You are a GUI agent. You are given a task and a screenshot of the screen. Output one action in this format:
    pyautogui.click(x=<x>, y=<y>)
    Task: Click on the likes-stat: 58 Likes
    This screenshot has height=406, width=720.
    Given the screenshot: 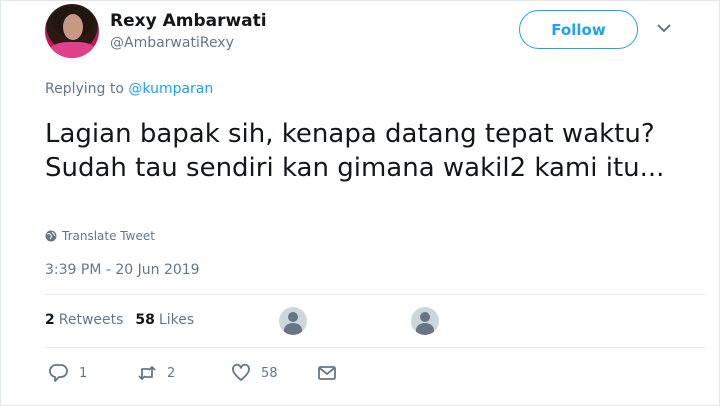 What is the action you would take?
    pyautogui.click(x=164, y=320)
    